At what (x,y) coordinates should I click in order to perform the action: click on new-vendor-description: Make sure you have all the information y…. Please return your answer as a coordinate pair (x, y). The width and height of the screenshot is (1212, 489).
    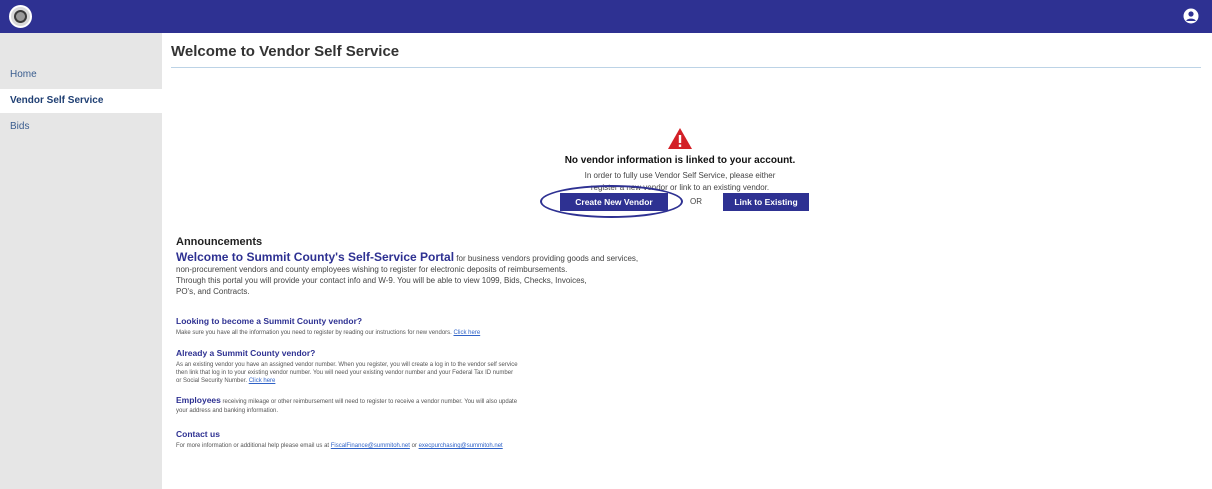
    Looking at the image, I should click on (314, 333).